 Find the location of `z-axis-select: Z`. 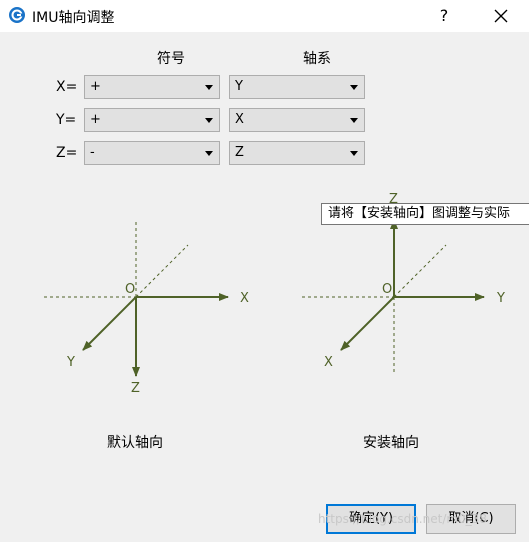

z-axis-select: Z is located at coordinates (297, 153).